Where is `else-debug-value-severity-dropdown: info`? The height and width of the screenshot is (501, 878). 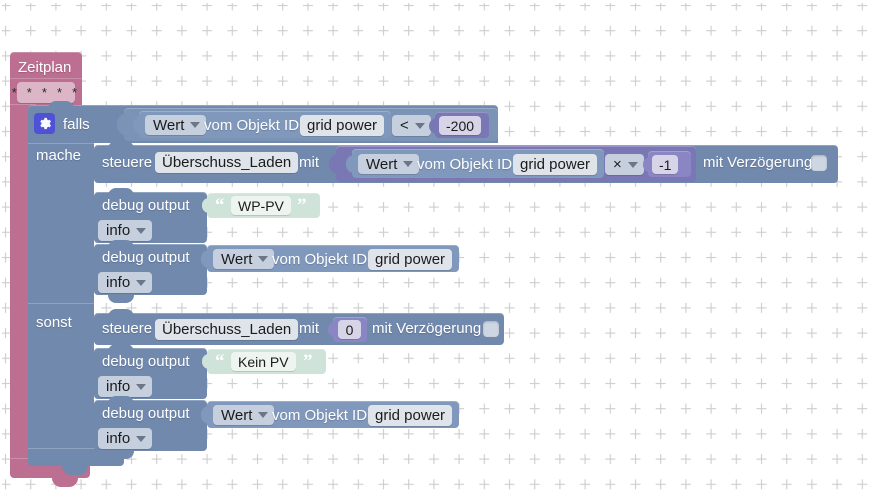
else-debug-value-severity-dropdown: info is located at coordinates (125, 438).